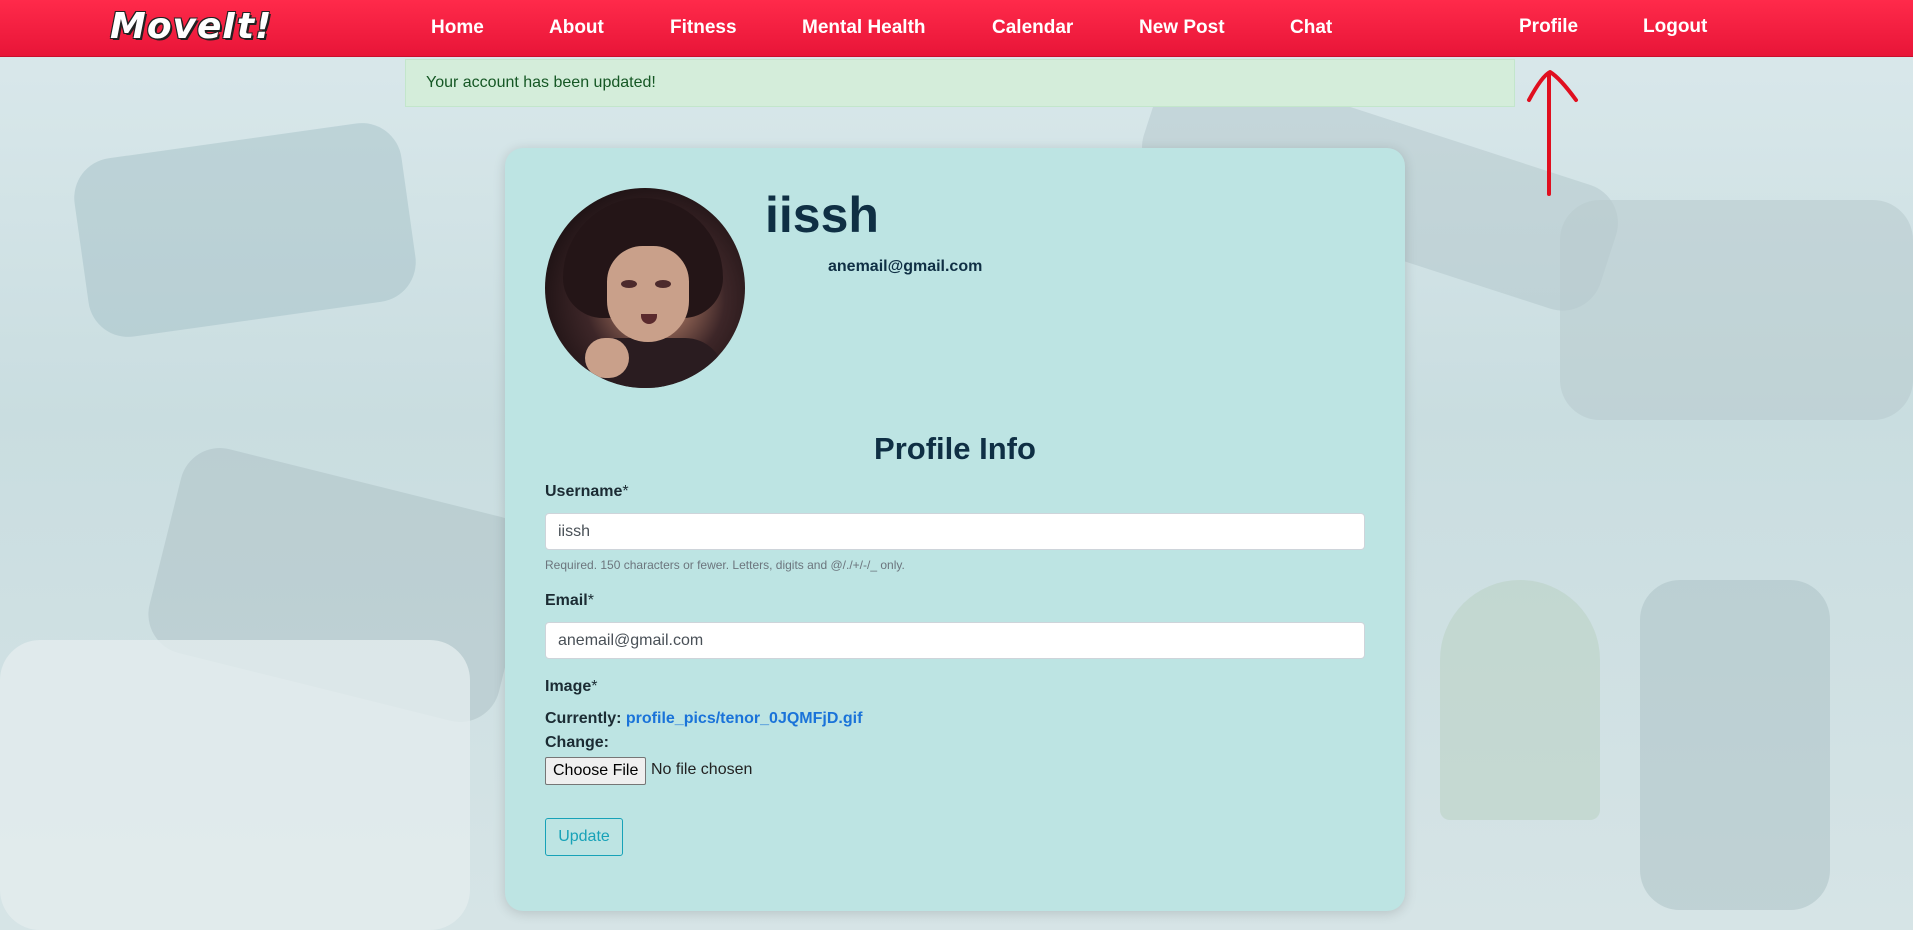 This screenshot has height=930, width=1913. Describe the element at coordinates (955, 448) in the screenshot. I see `section-title: Profile Info` at that location.